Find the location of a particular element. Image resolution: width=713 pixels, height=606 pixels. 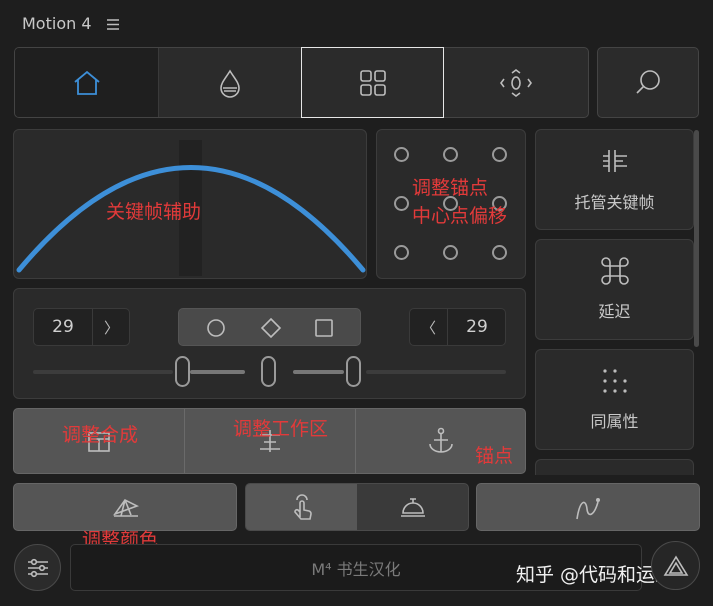

align-icon is located at coordinates (516, 82).